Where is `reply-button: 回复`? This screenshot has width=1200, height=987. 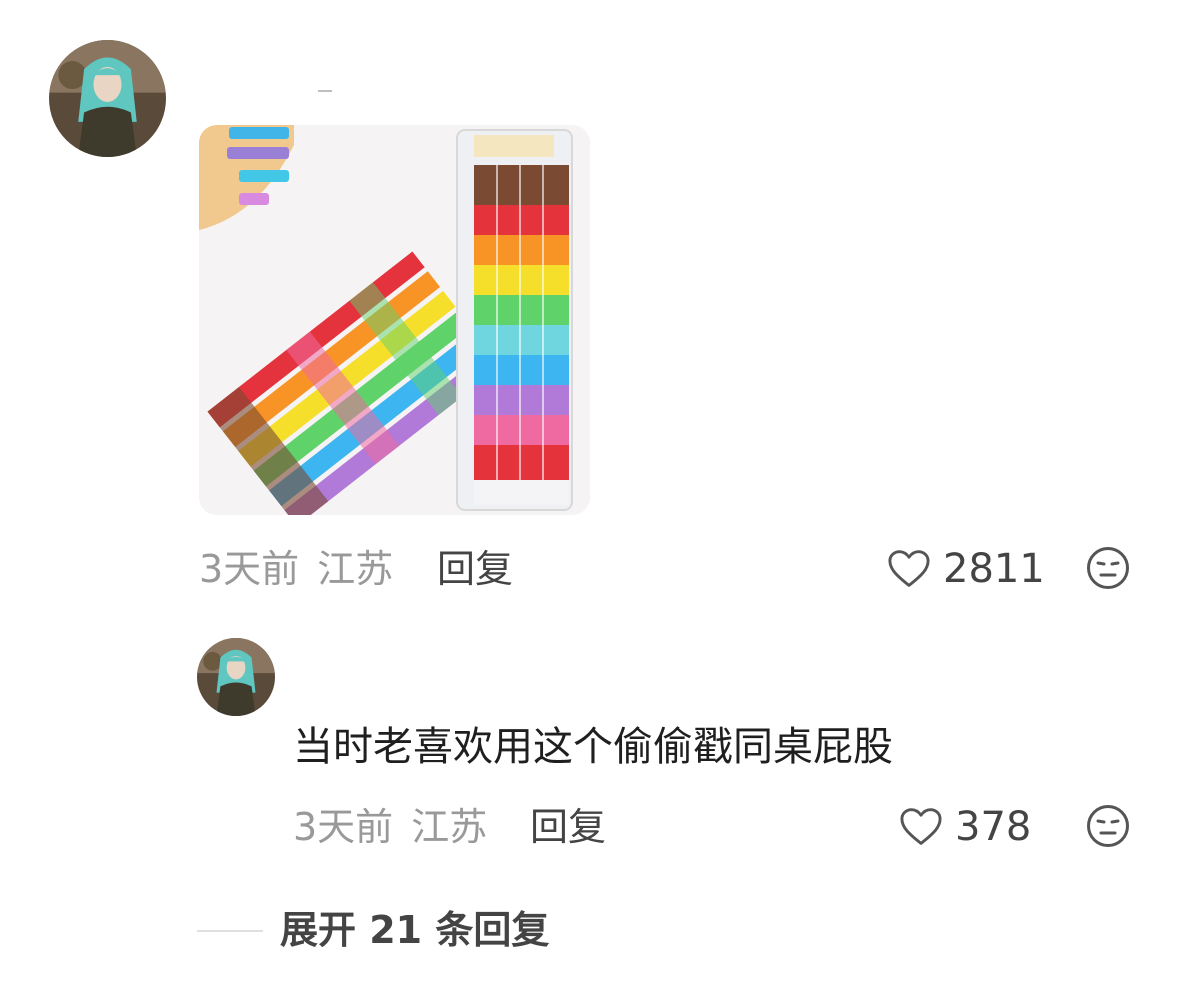 reply-button: 回复 is located at coordinates (475, 569).